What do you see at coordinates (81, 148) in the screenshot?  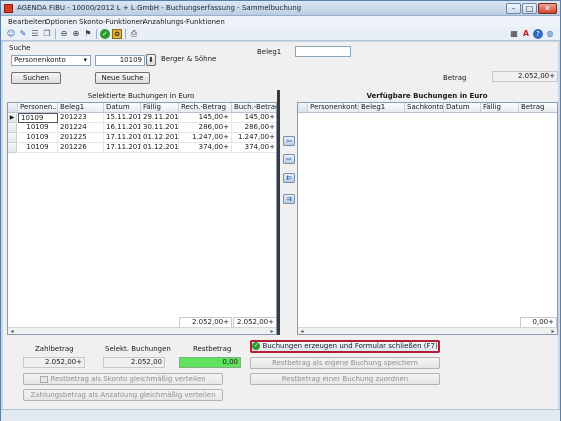 I see `table-row-cell: 201226` at bounding box center [81, 148].